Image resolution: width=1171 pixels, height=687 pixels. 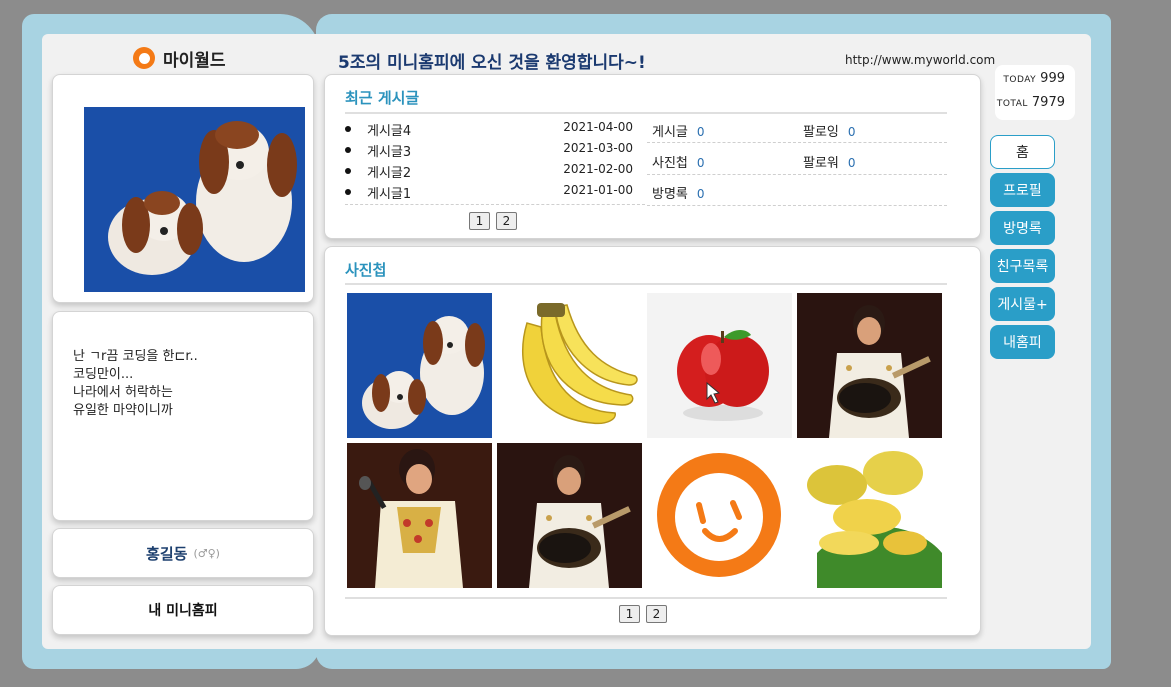 What do you see at coordinates (920, 60) in the screenshot?
I see `site-url: http://www.myworld.com` at bounding box center [920, 60].